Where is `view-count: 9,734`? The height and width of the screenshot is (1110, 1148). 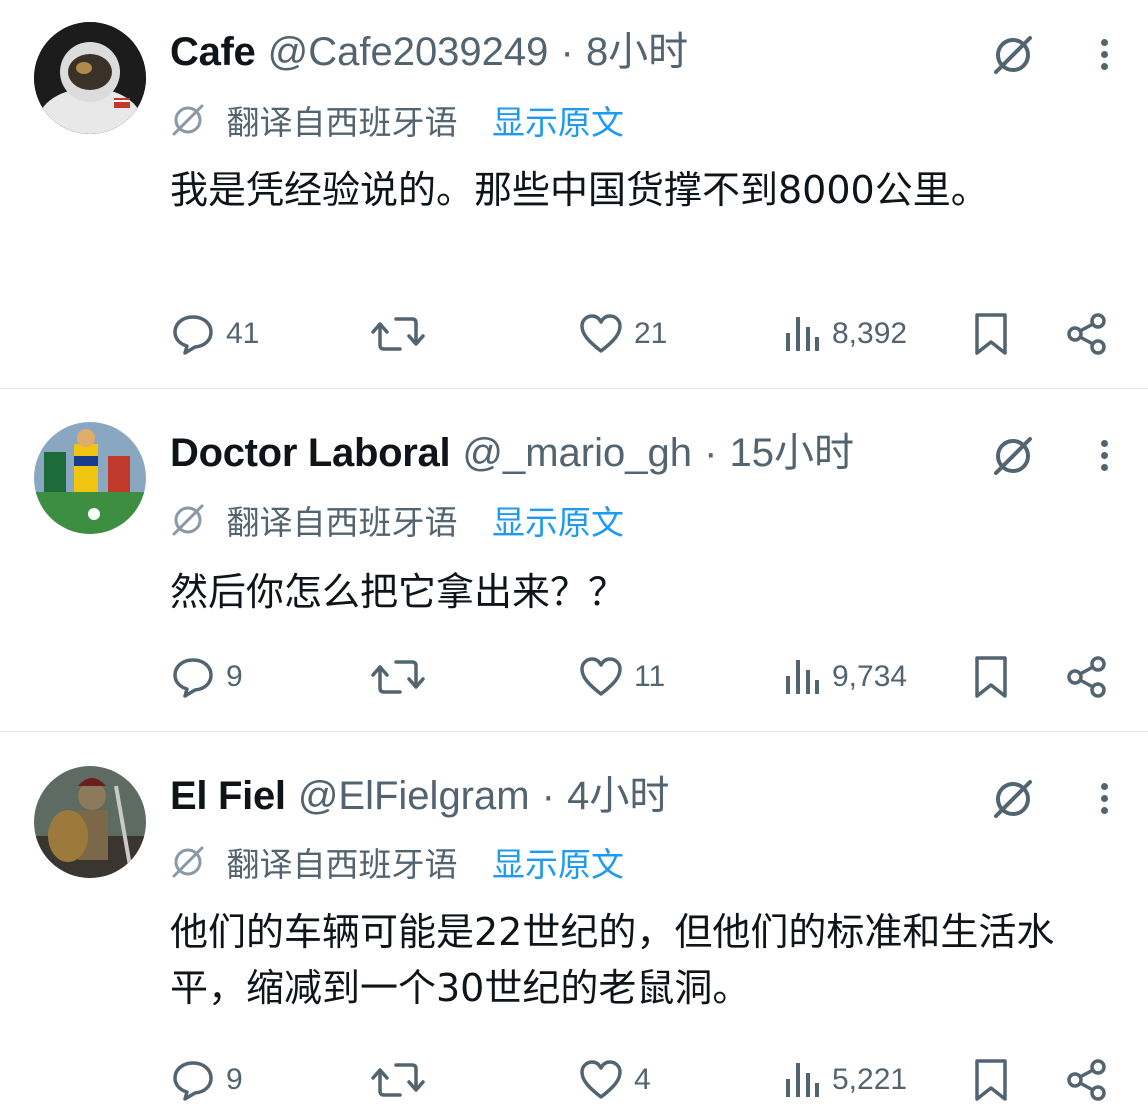 view-count: 9,734 is located at coordinates (870, 676).